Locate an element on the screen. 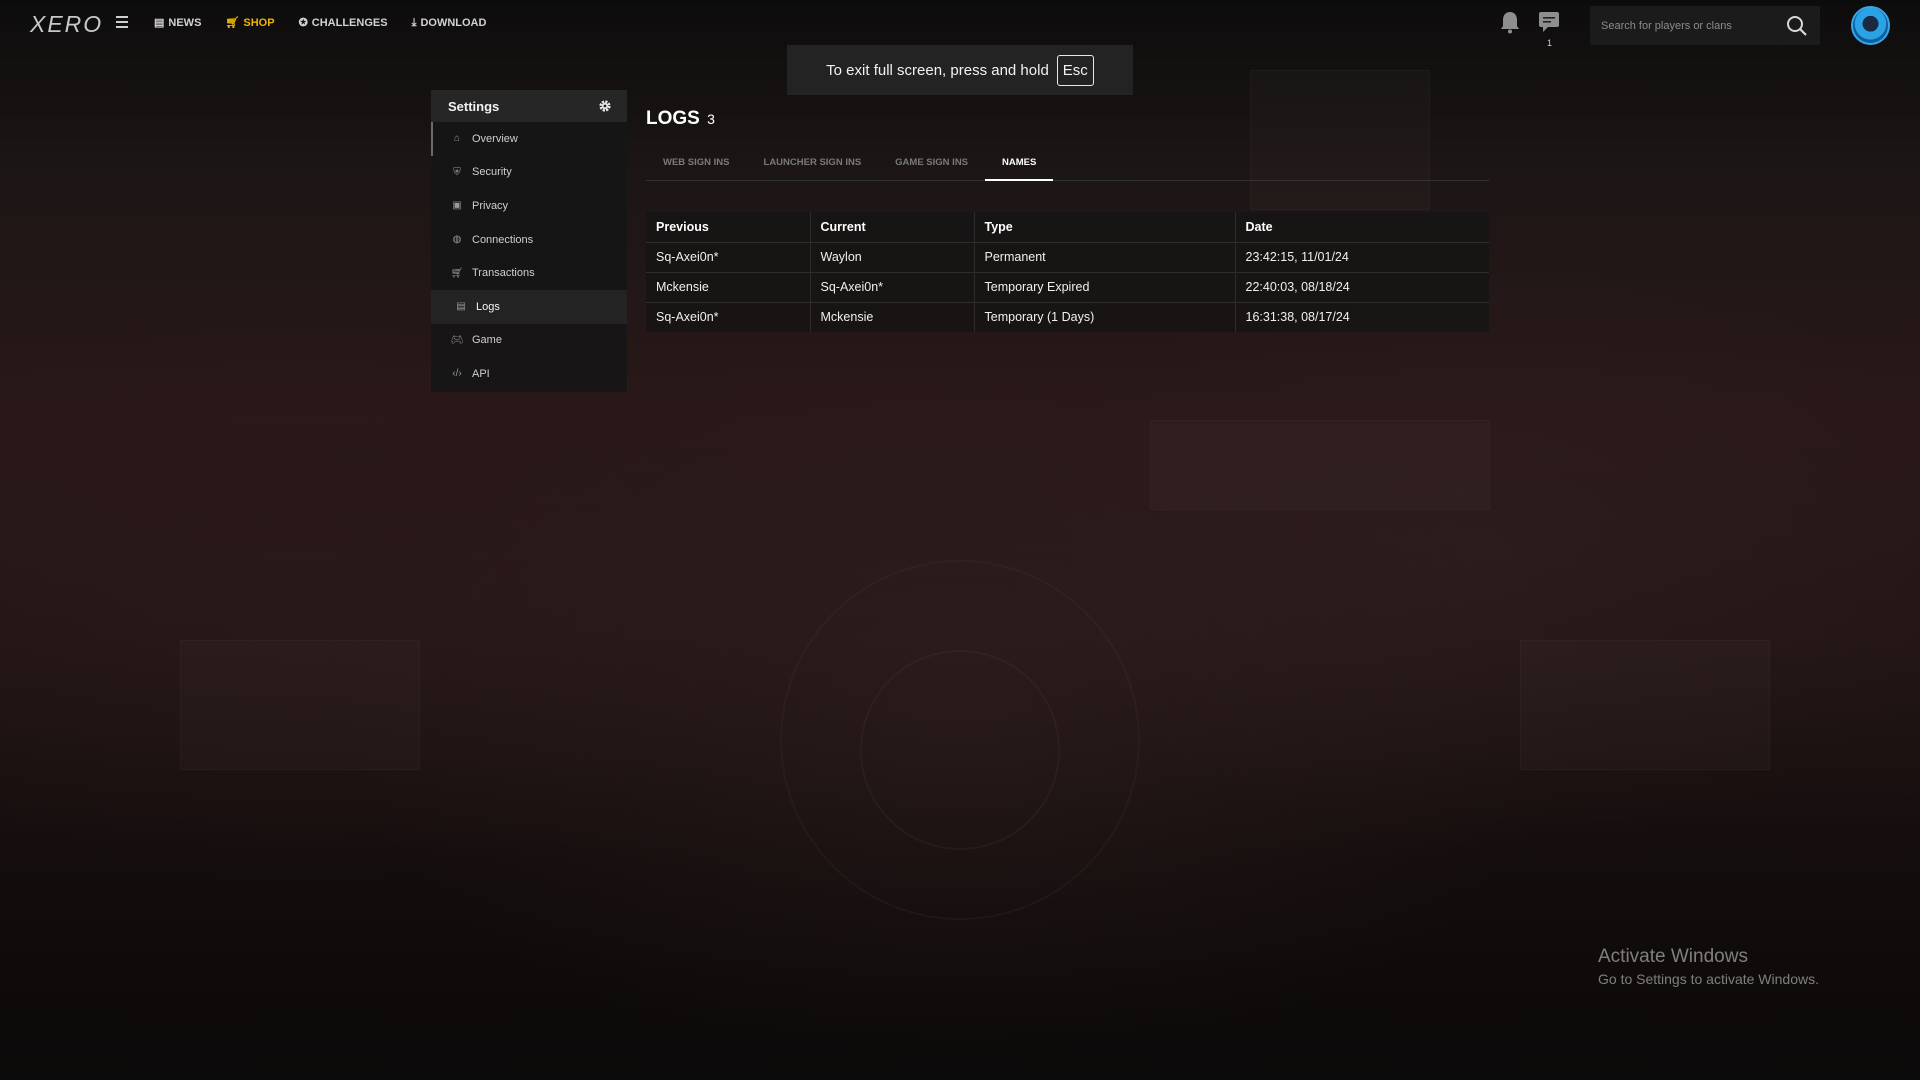  table-header-row: Previous Current Type Date is located at coordinates (1067, 227).